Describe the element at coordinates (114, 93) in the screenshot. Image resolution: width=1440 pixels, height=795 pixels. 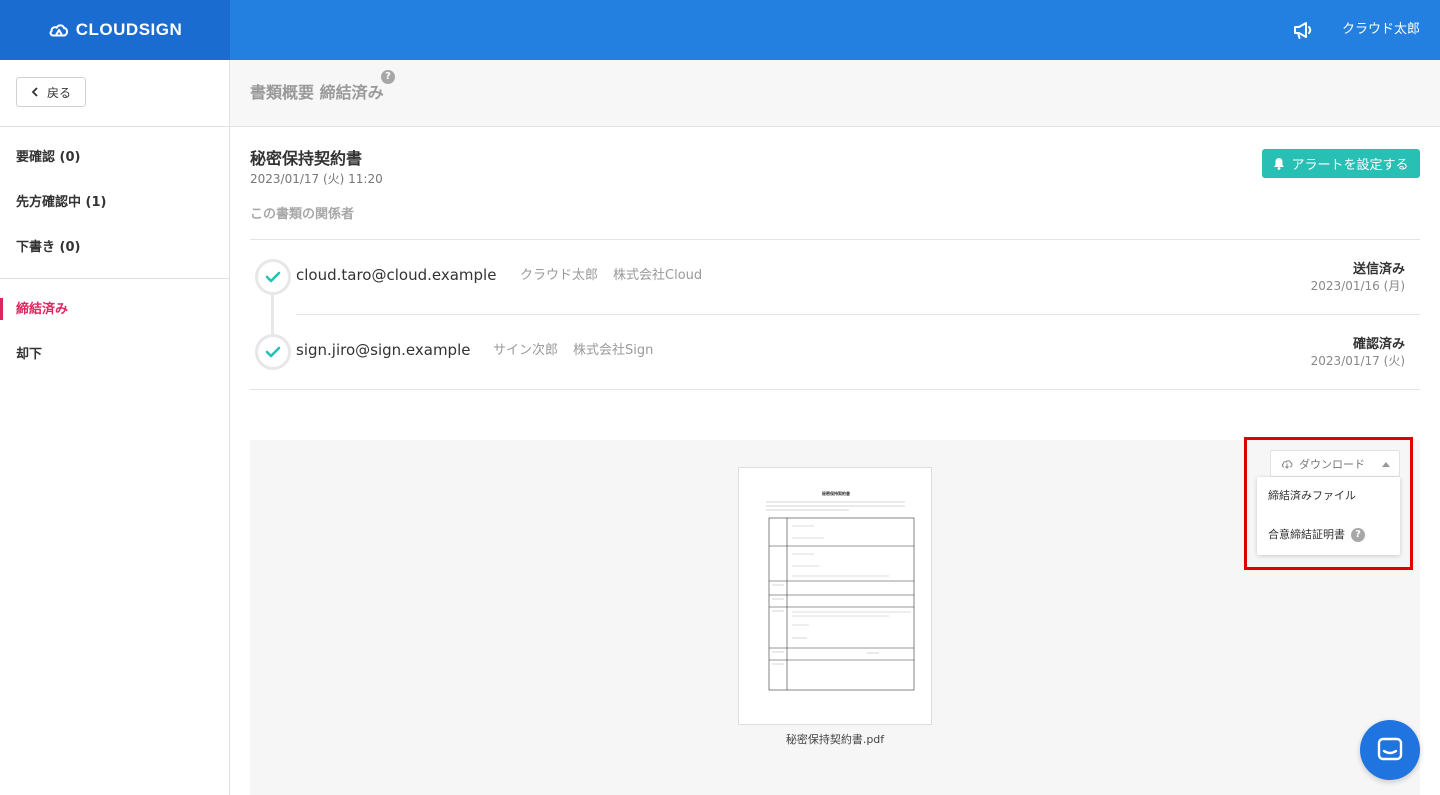
I see `back-area: 戻る` at that location.